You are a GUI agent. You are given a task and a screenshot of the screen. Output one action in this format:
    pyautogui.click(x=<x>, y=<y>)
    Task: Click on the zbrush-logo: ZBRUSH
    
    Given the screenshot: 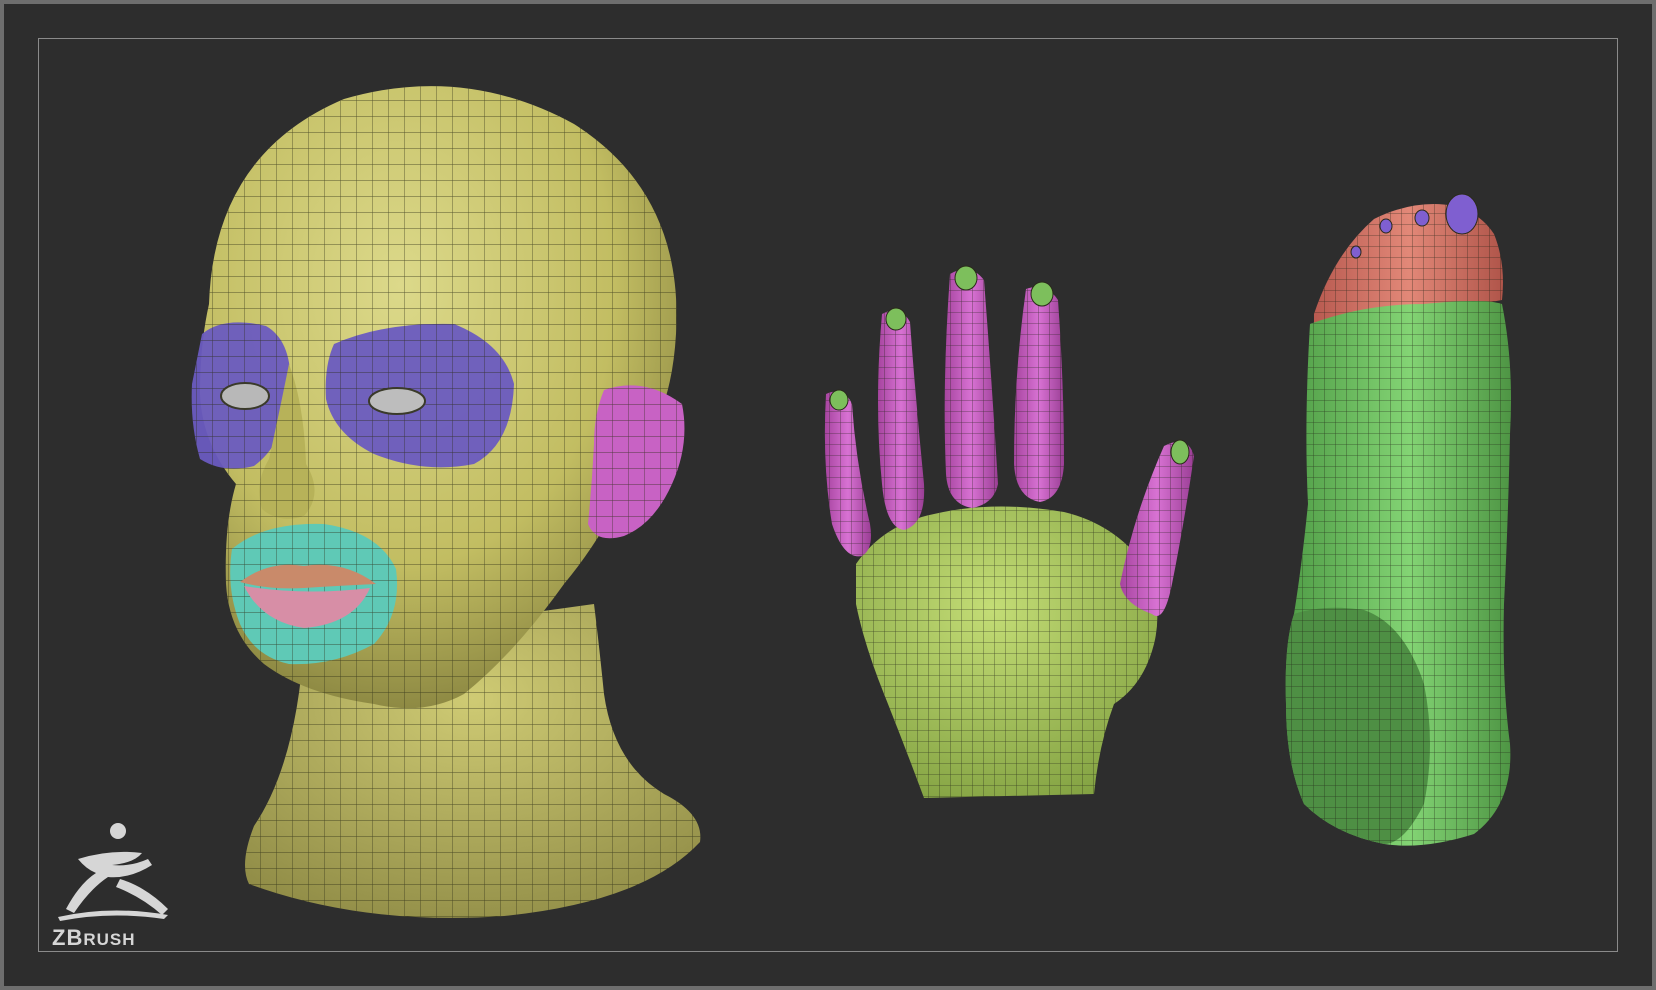 What is the action you would take?
    pyautogui.click(x=120, y=886)
    